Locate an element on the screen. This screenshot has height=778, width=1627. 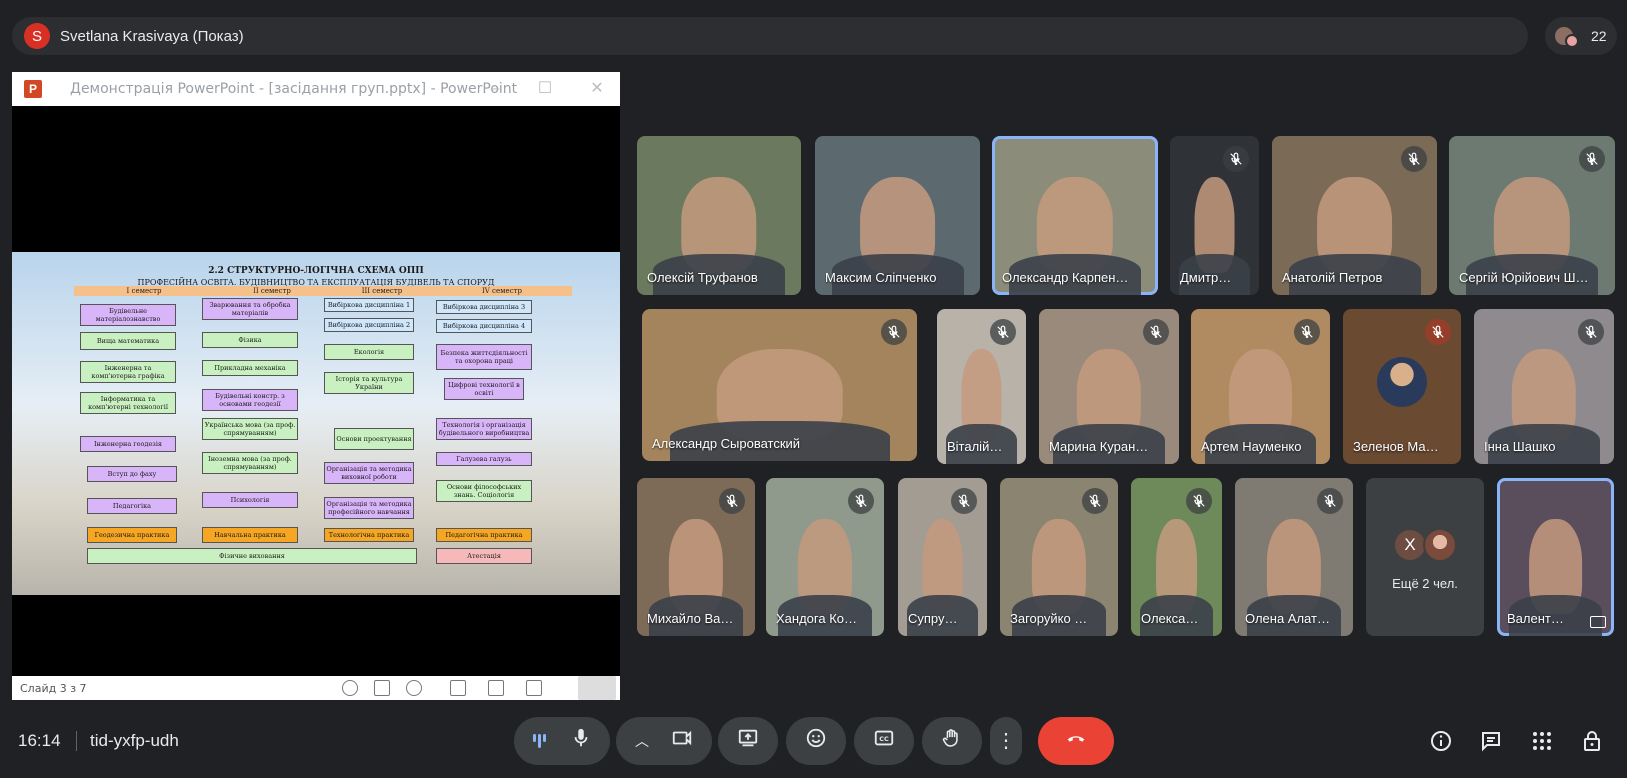
next-slide-icon is located at coordinates (414, 688).